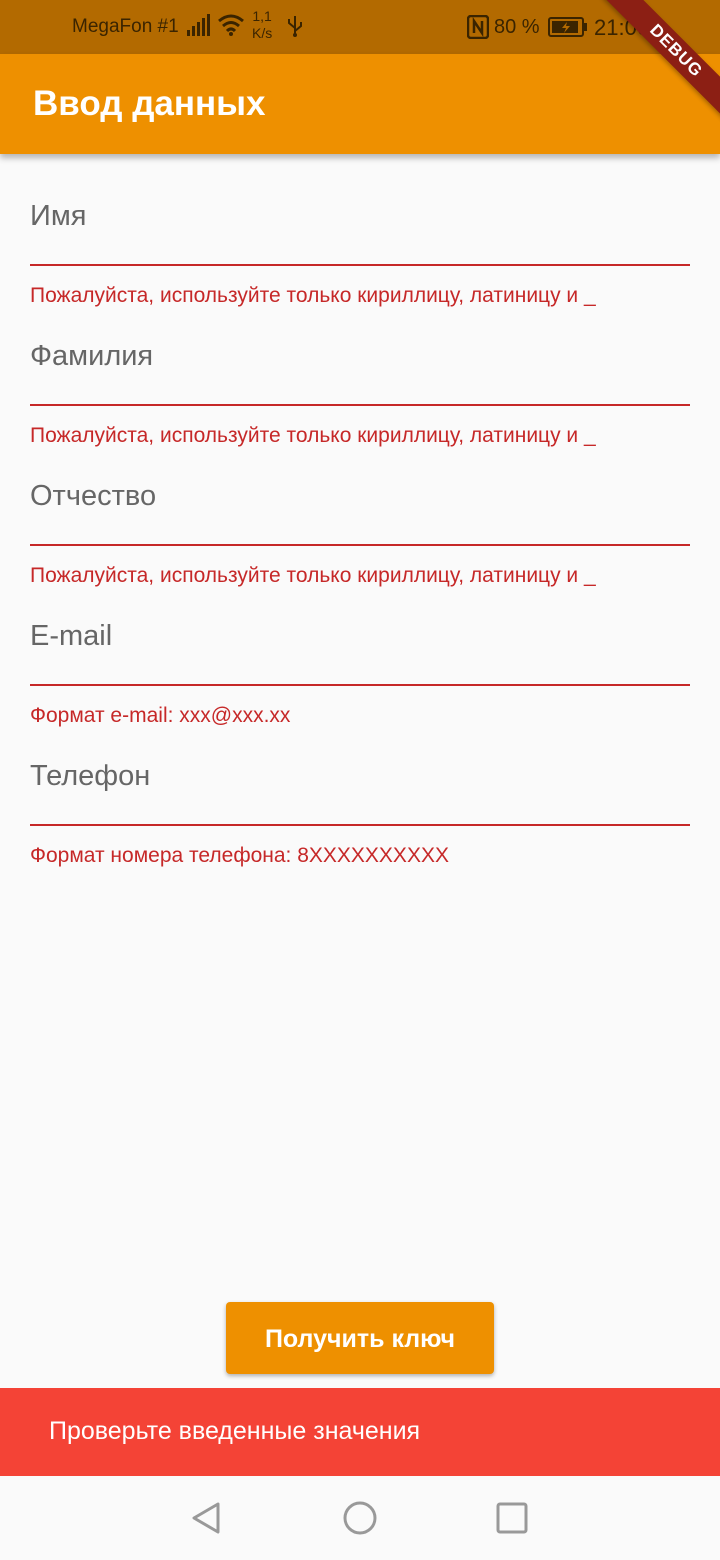  I want to click on nfc-icon, so click(478, 29).